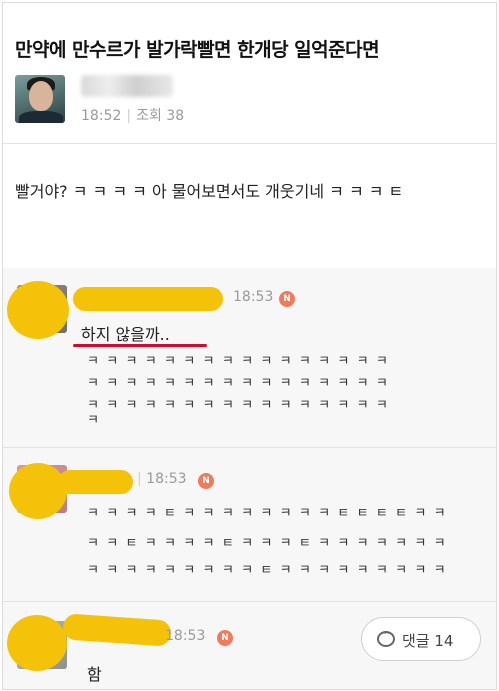 Image resolution: width=499 pixels, height=691 pixels. I want to click on comment-text: 함, so click(94, 674).